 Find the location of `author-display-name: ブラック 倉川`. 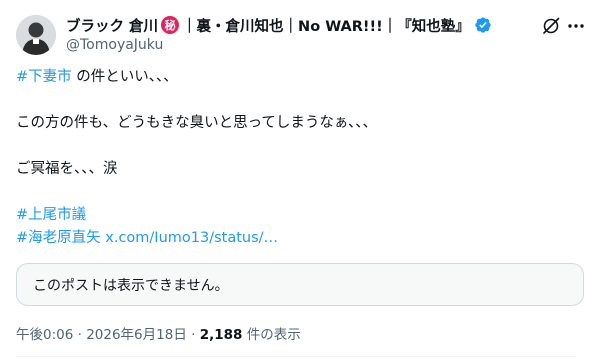

author-display-name: ブラック 倉川 is located at coordinates (112, 25).